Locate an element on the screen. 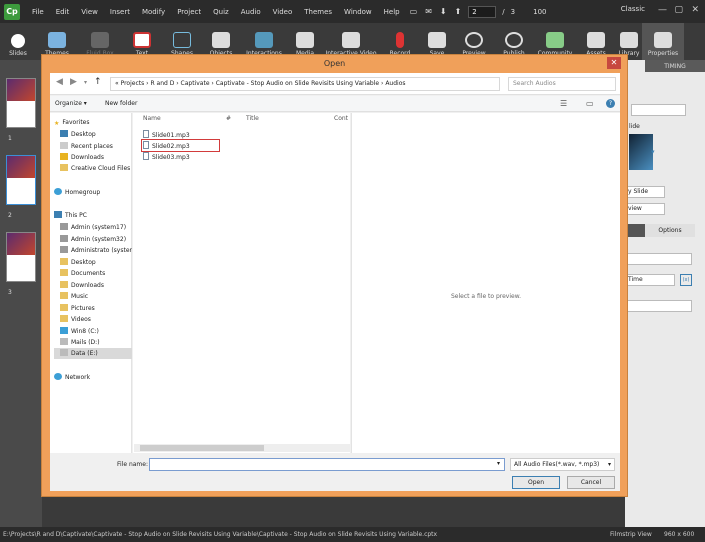 The width and height of the screenshot is (705, 542). menu-video: Video is located at coordinates (283, 12).